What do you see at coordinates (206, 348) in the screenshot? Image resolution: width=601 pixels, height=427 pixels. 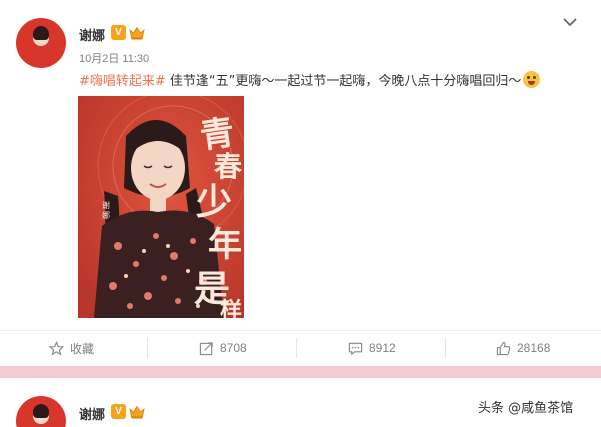 I see `forward-icon` at bounding box center [206, 348].